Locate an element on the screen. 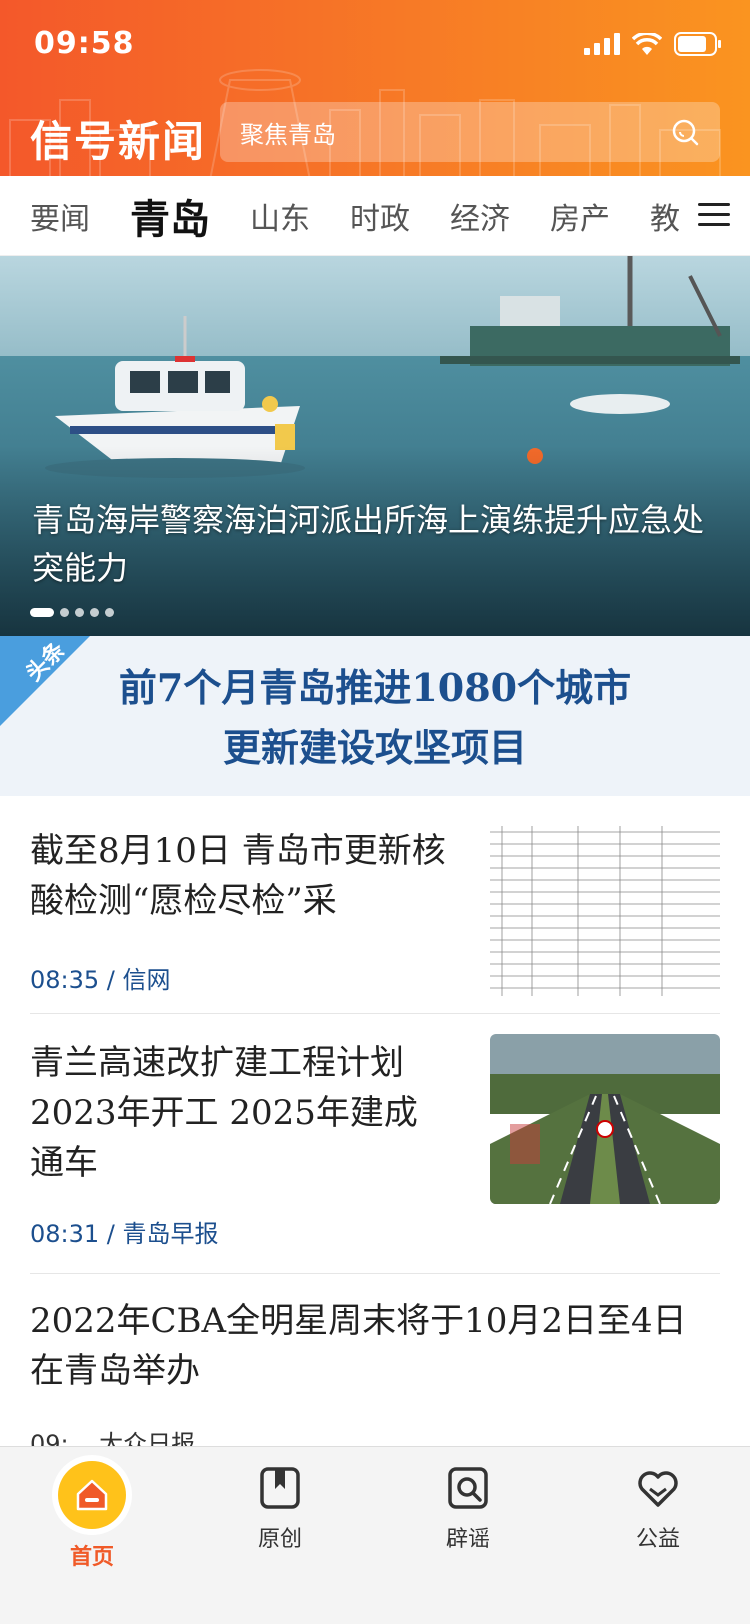  news-meta: 09: 大众日报 is located at coordinates (113, 1438).